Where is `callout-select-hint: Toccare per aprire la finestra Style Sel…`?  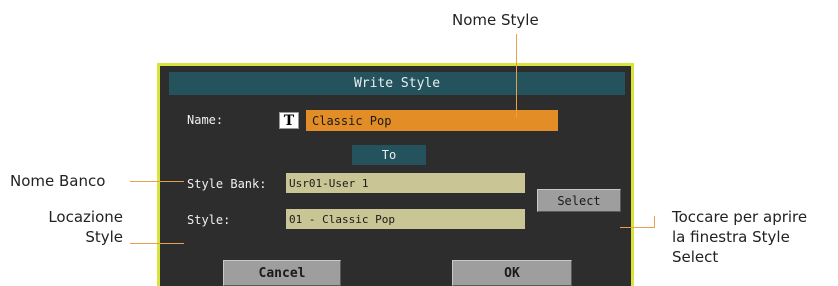 callout-select-hint: Toccare per aprire la finestra Style Sel… is located at coordinates (739, 237).